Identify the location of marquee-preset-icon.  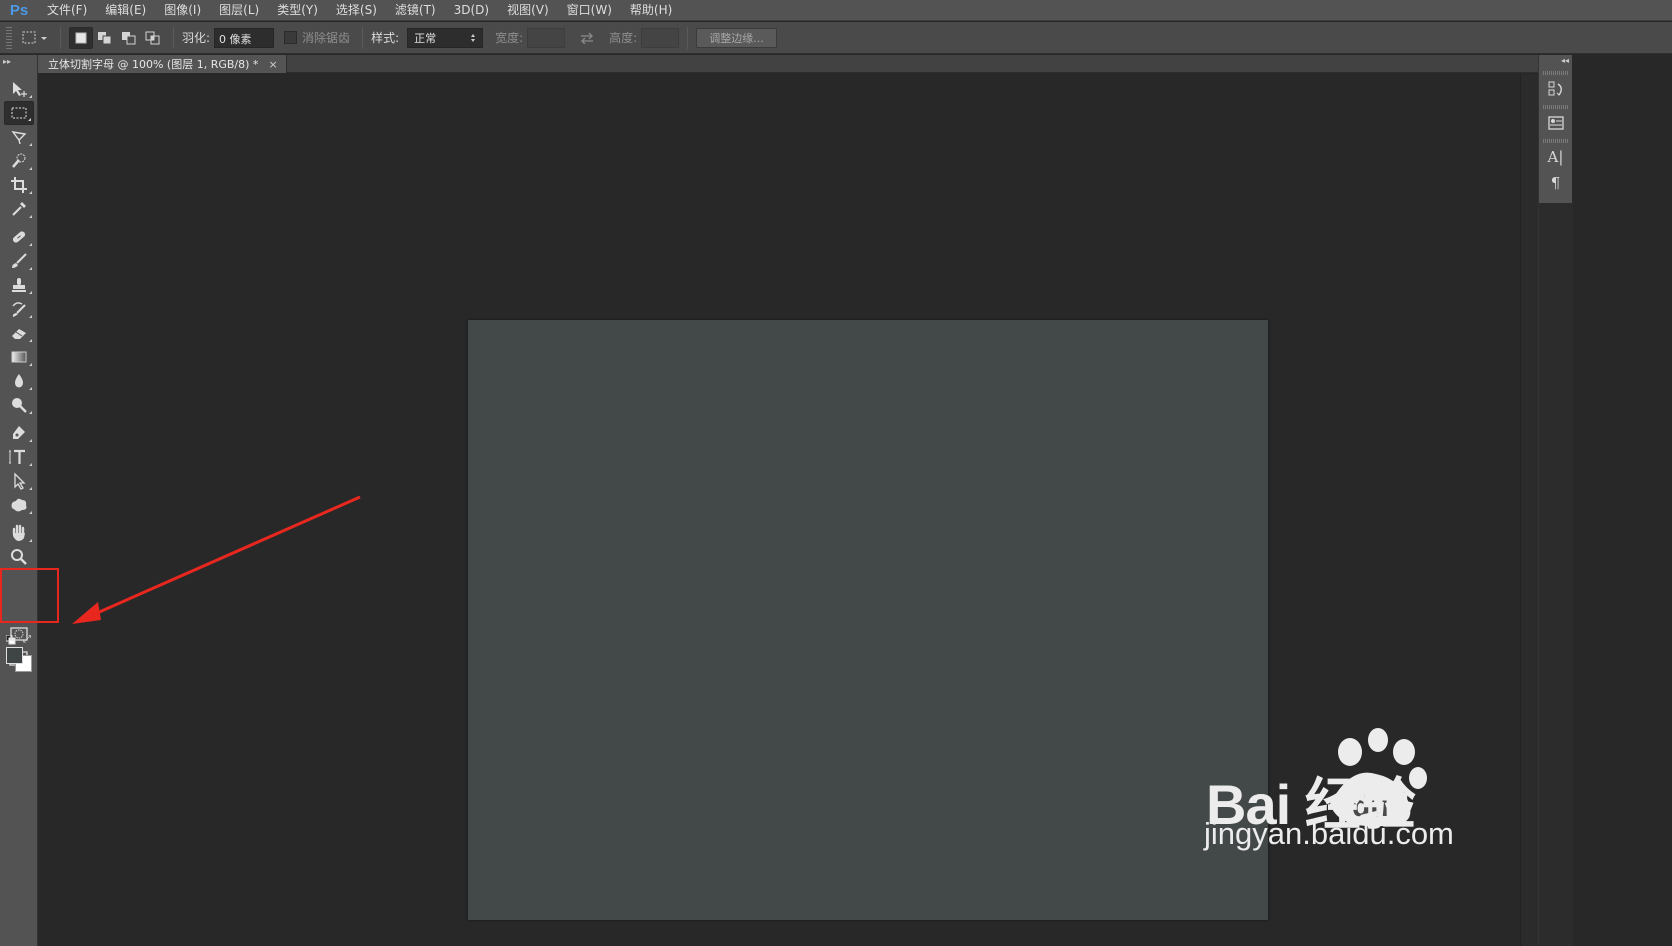
(34, 37).